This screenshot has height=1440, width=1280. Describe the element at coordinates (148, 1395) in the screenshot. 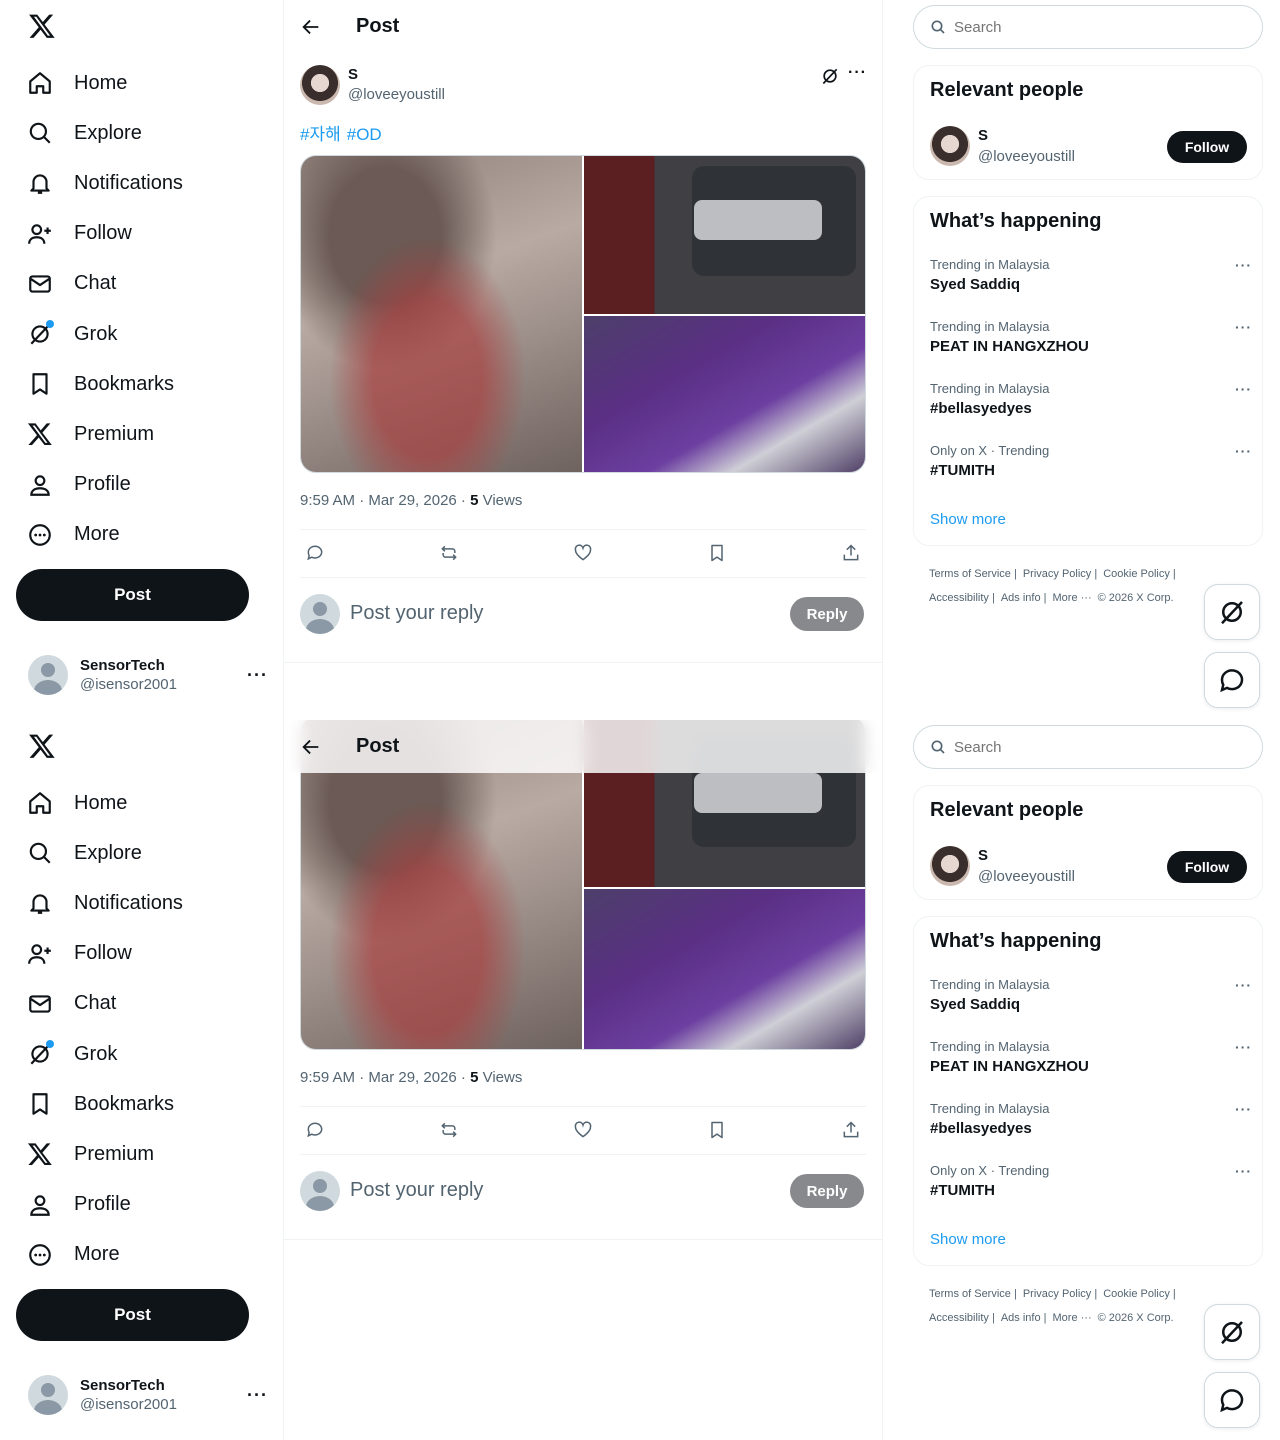

I see `account-switcher: SensorTech @isensor2001 ···` at that location.